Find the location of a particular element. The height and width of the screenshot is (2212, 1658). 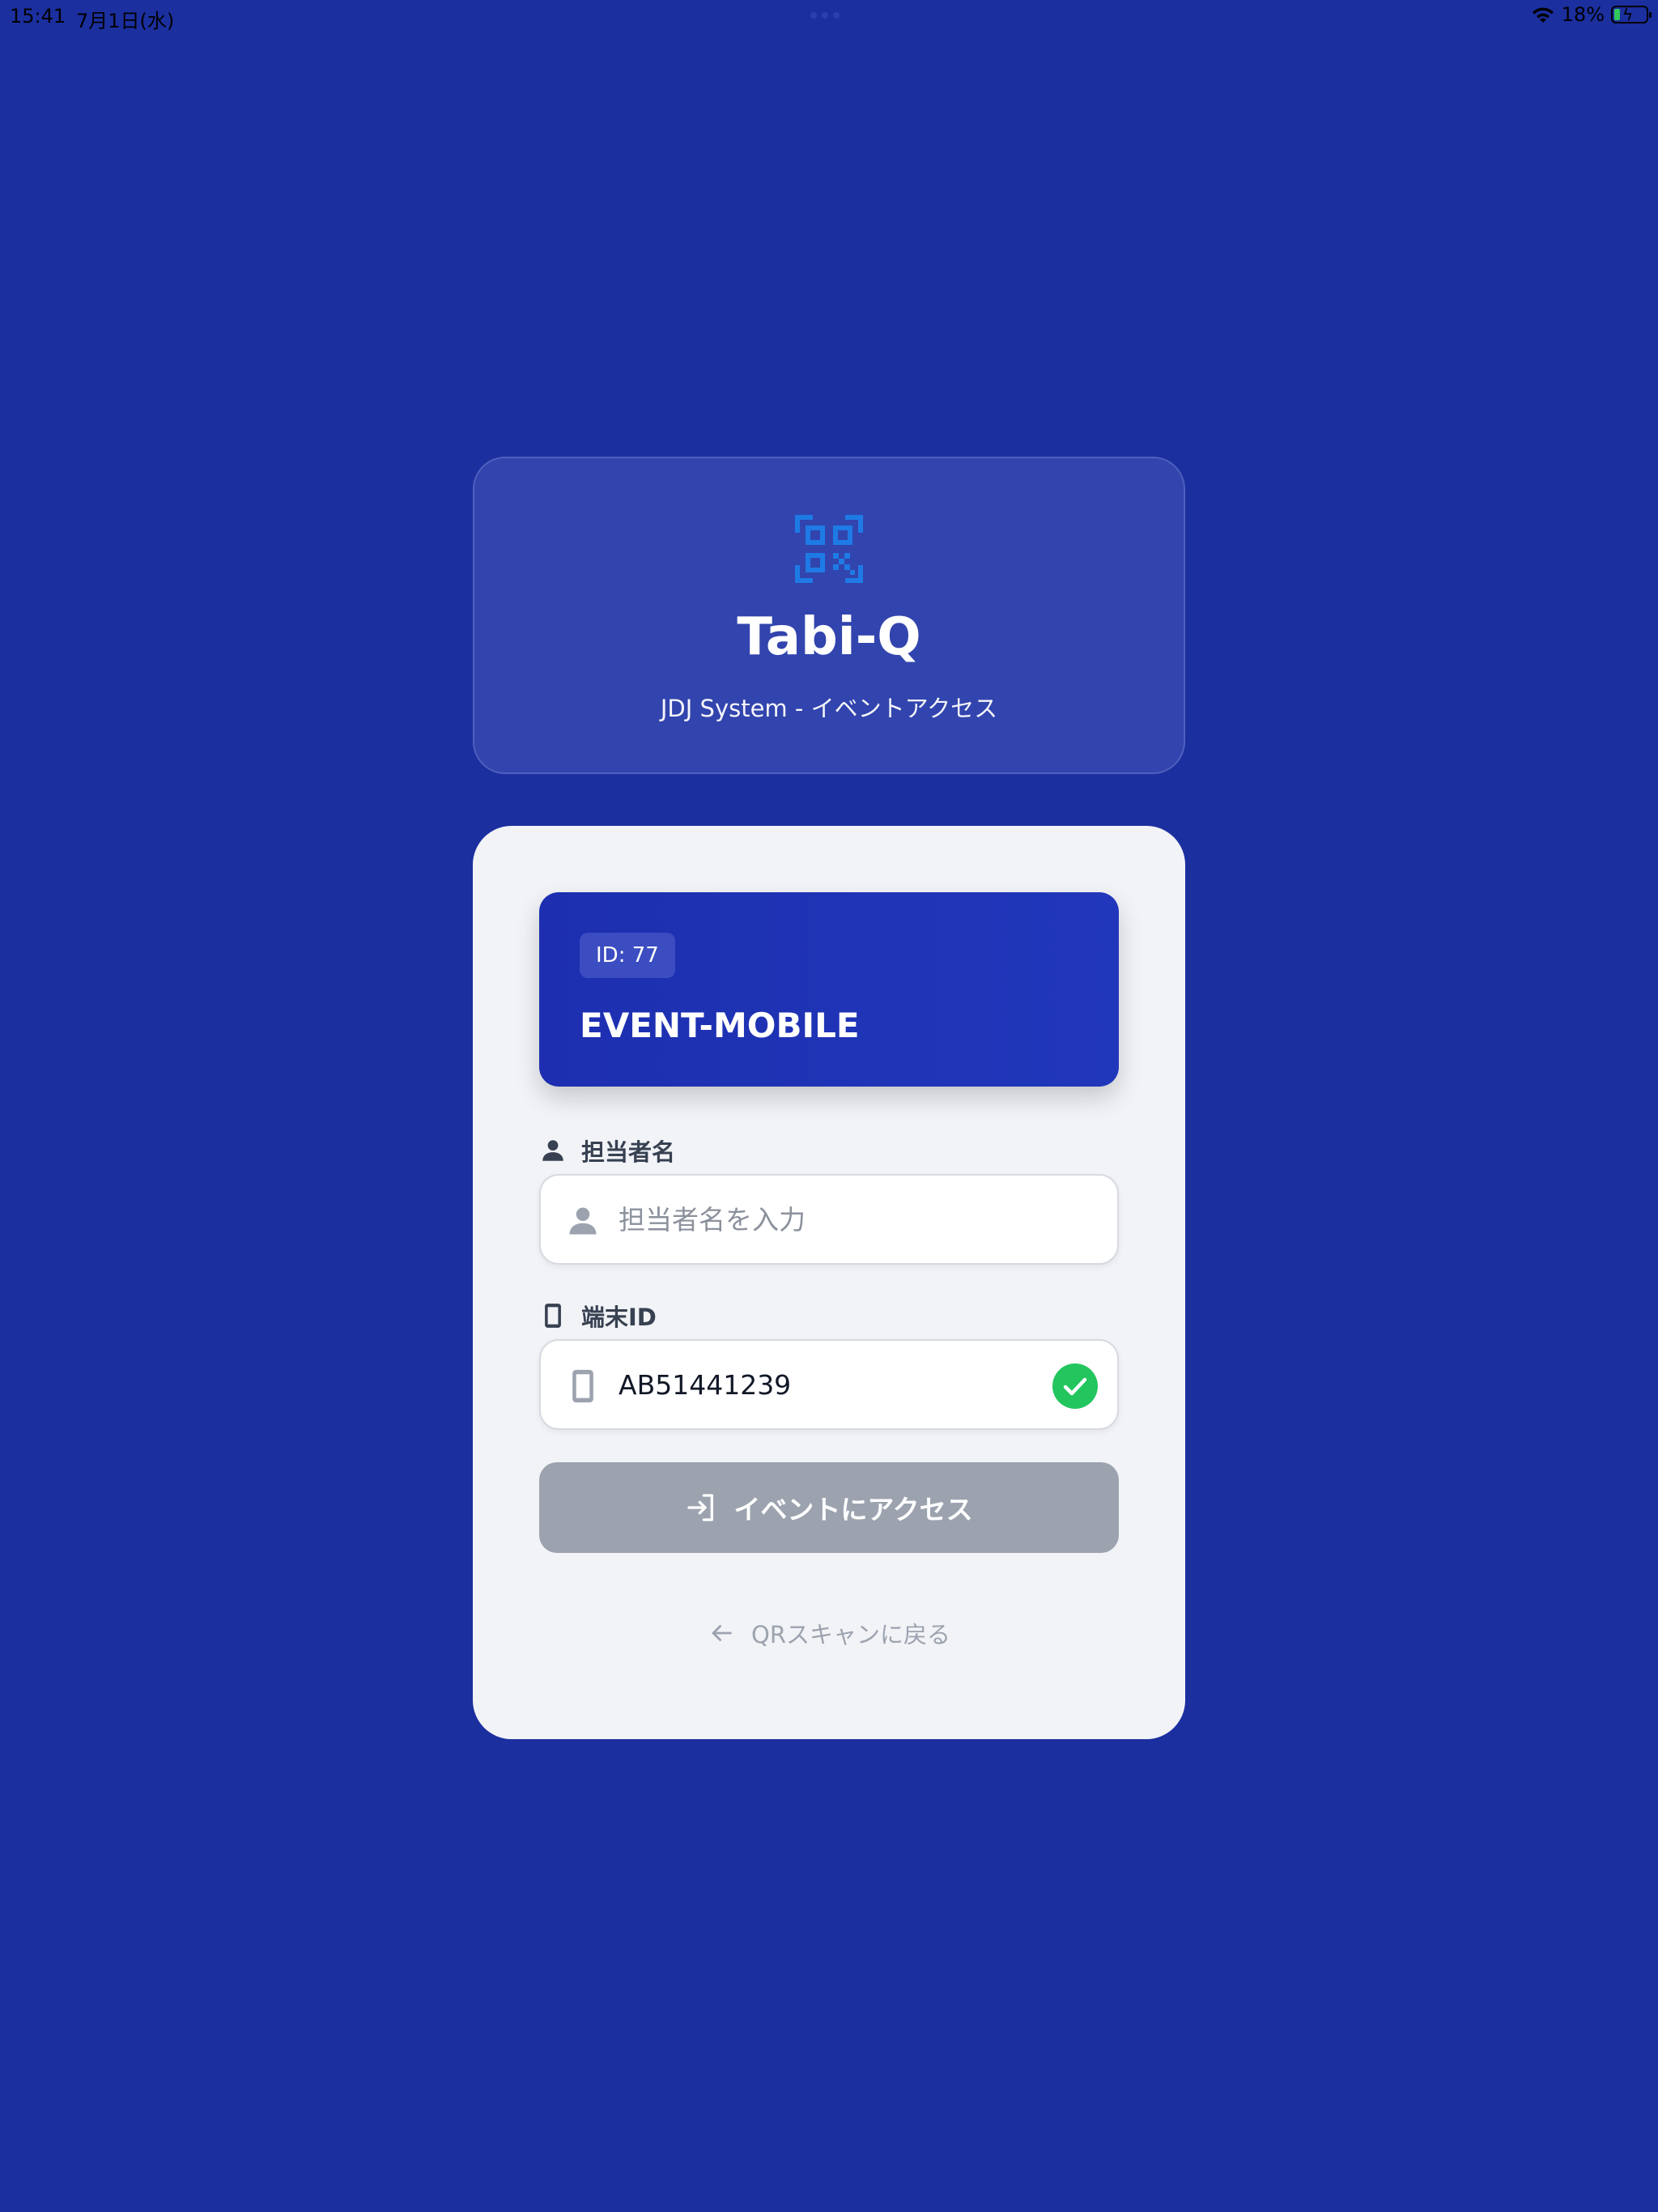

status-bar: 15:41 7月1日(水) 18% ϟ is located at coordinates (829, 16).